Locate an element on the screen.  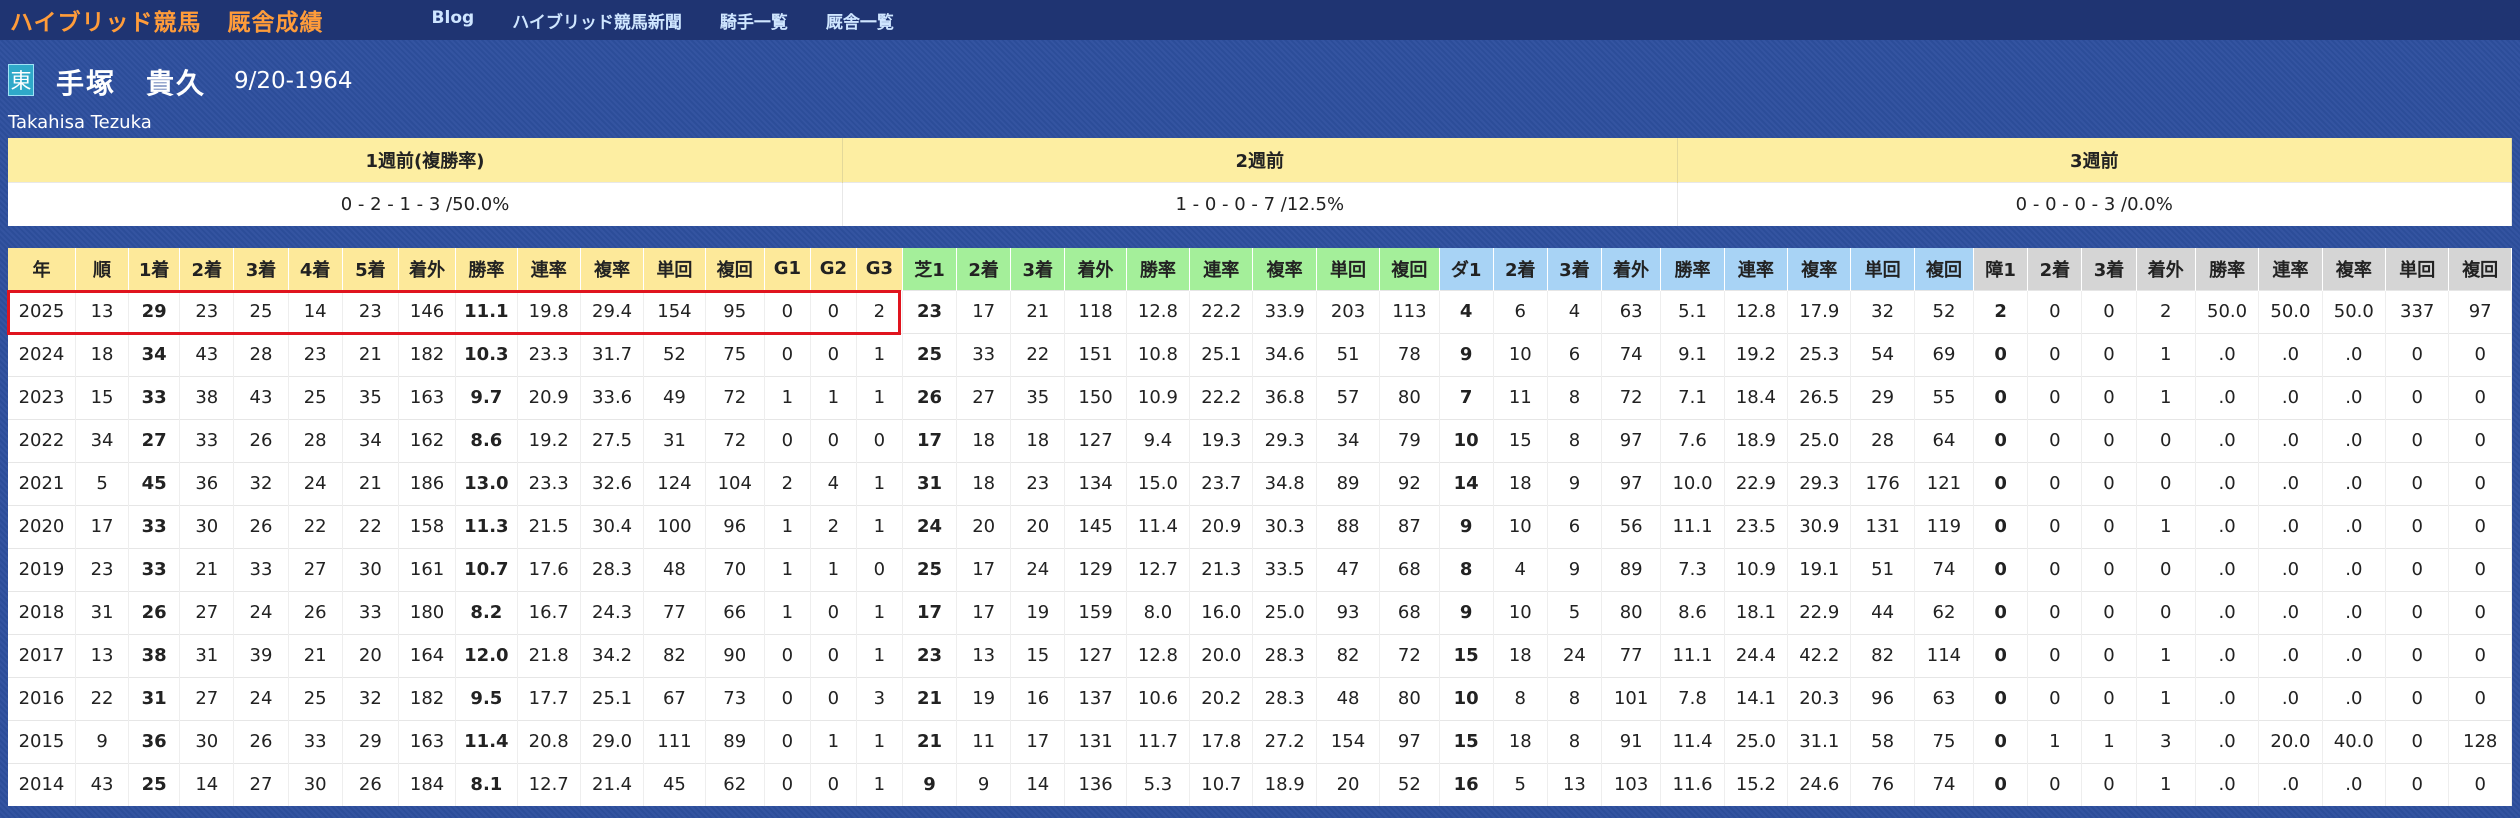
stats-cell: 18 is located at coordinates (984, 483).